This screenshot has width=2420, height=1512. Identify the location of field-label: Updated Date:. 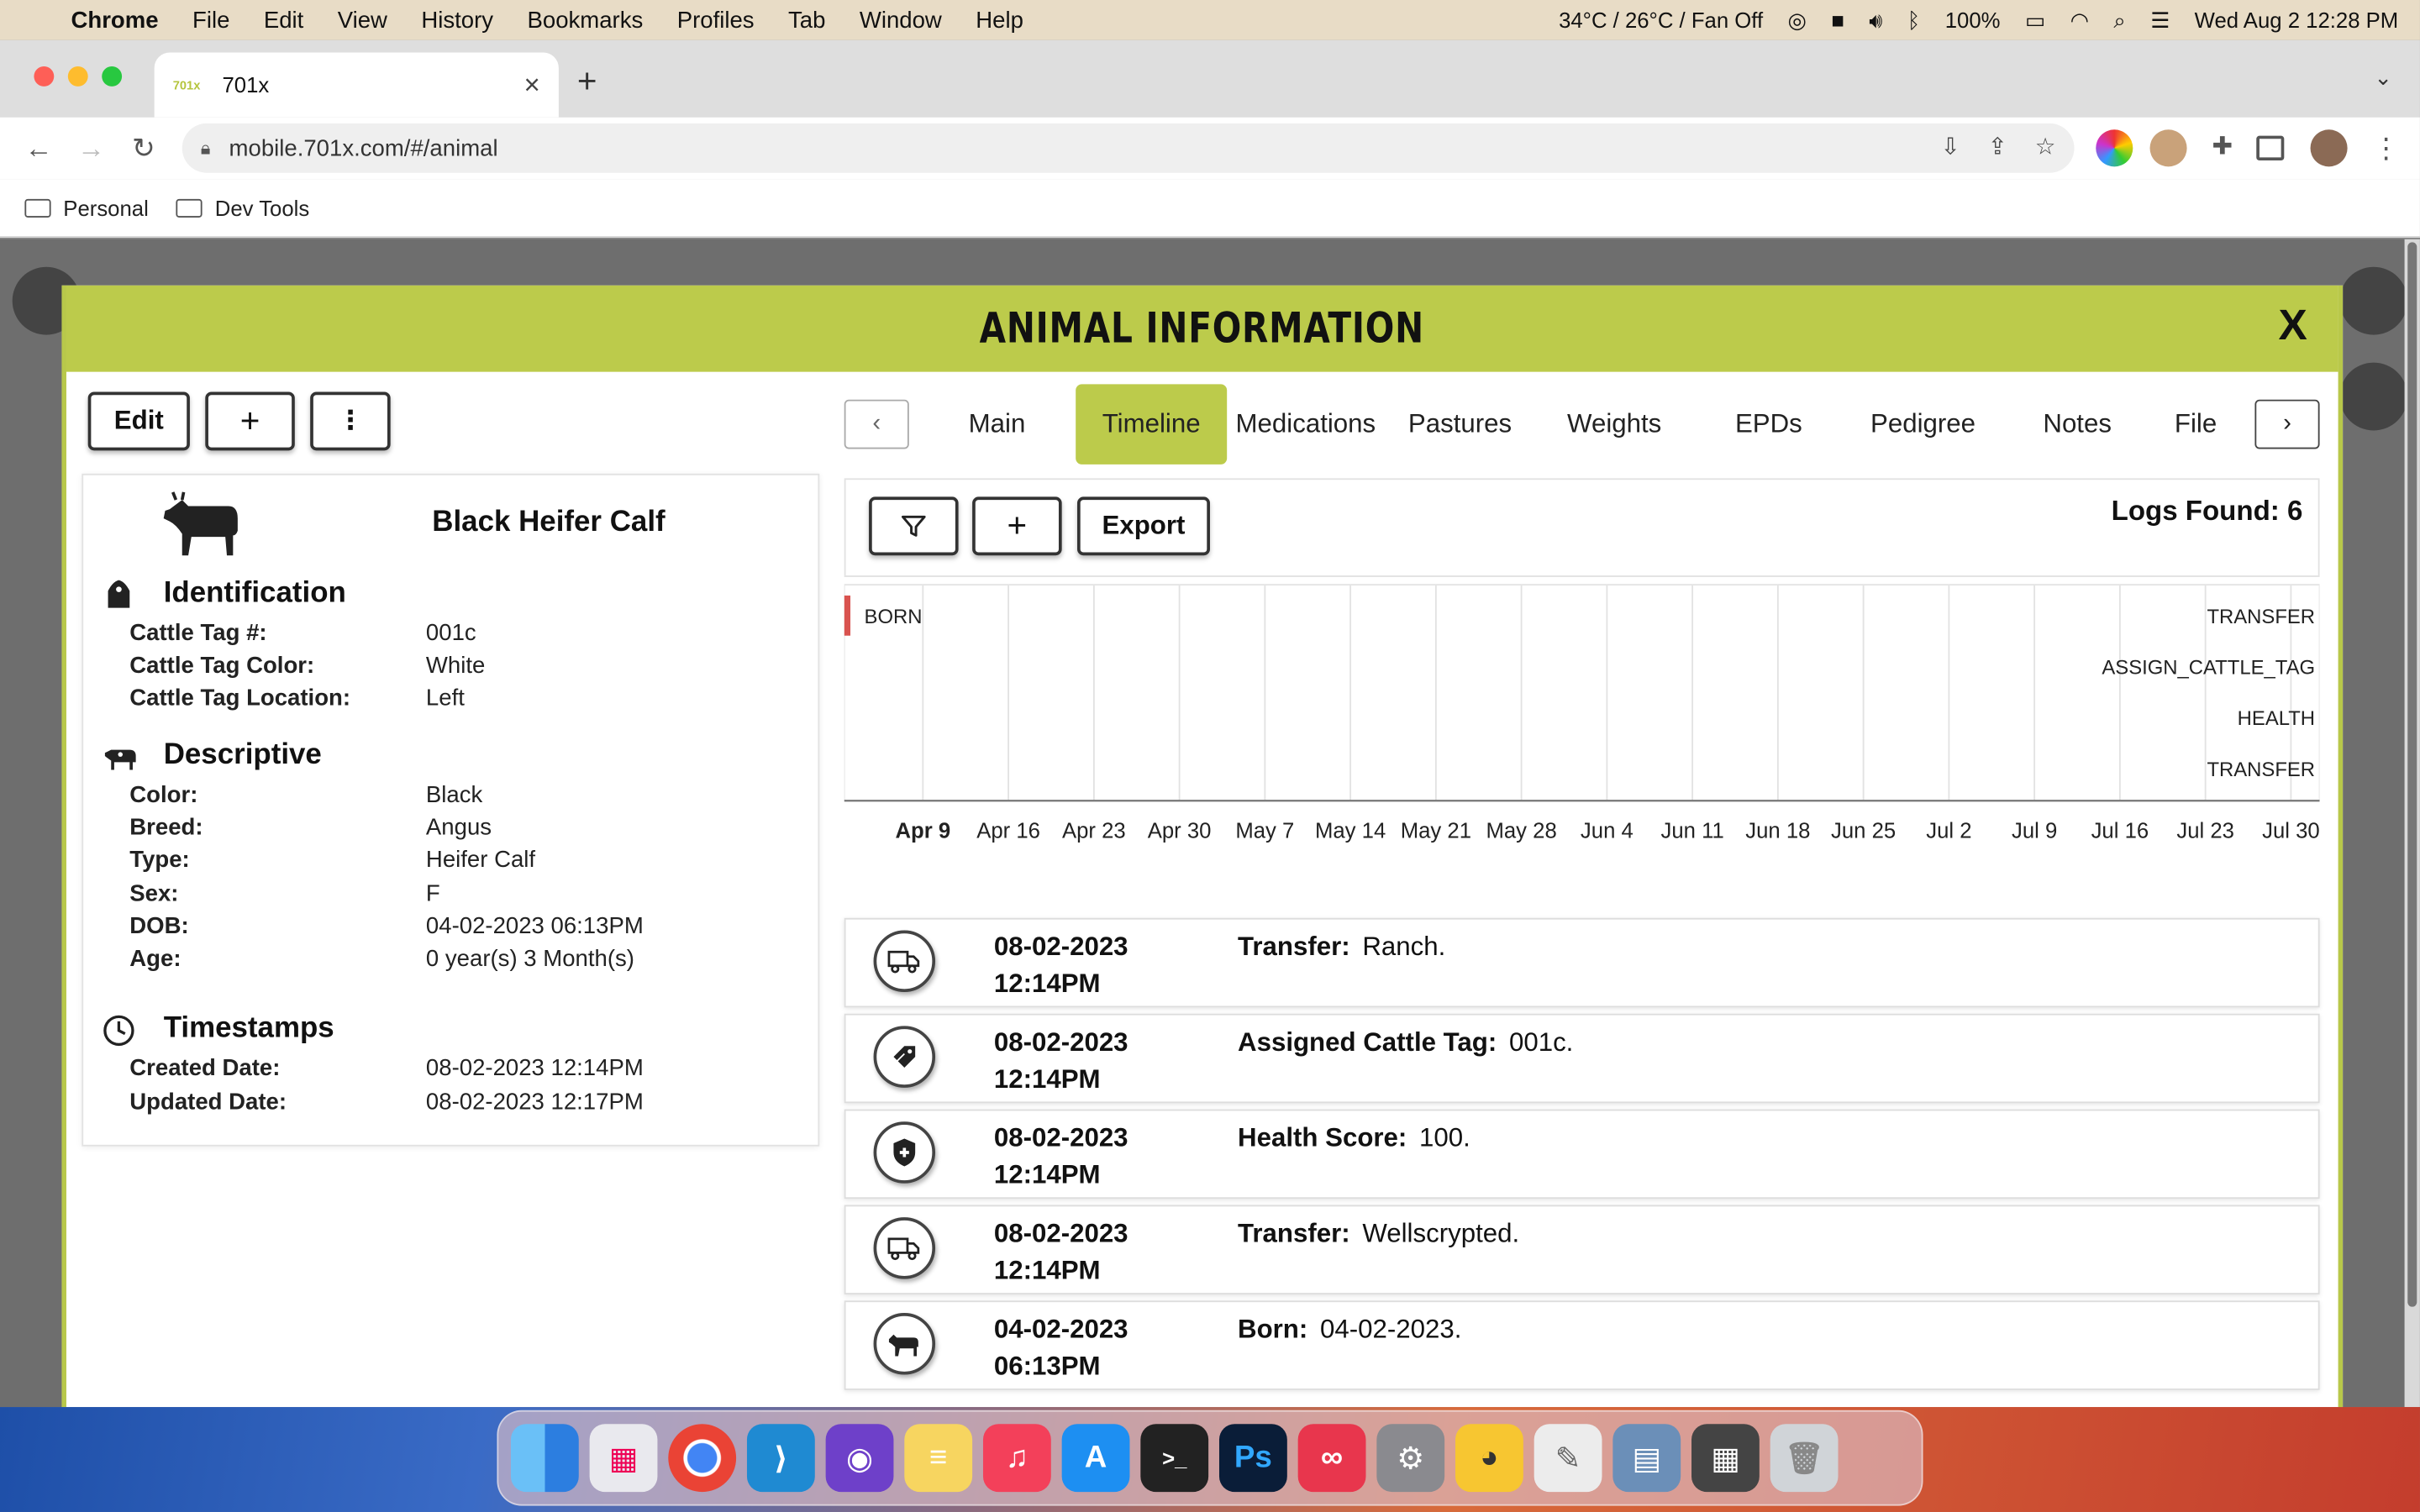
(208, 1102).